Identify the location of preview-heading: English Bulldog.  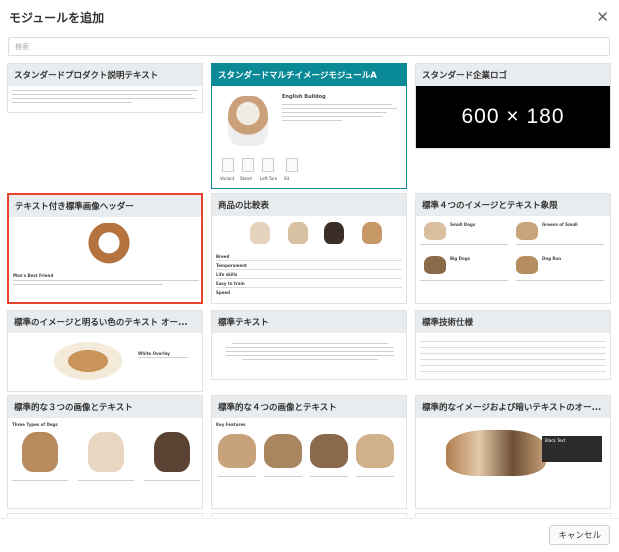
(304, 97).